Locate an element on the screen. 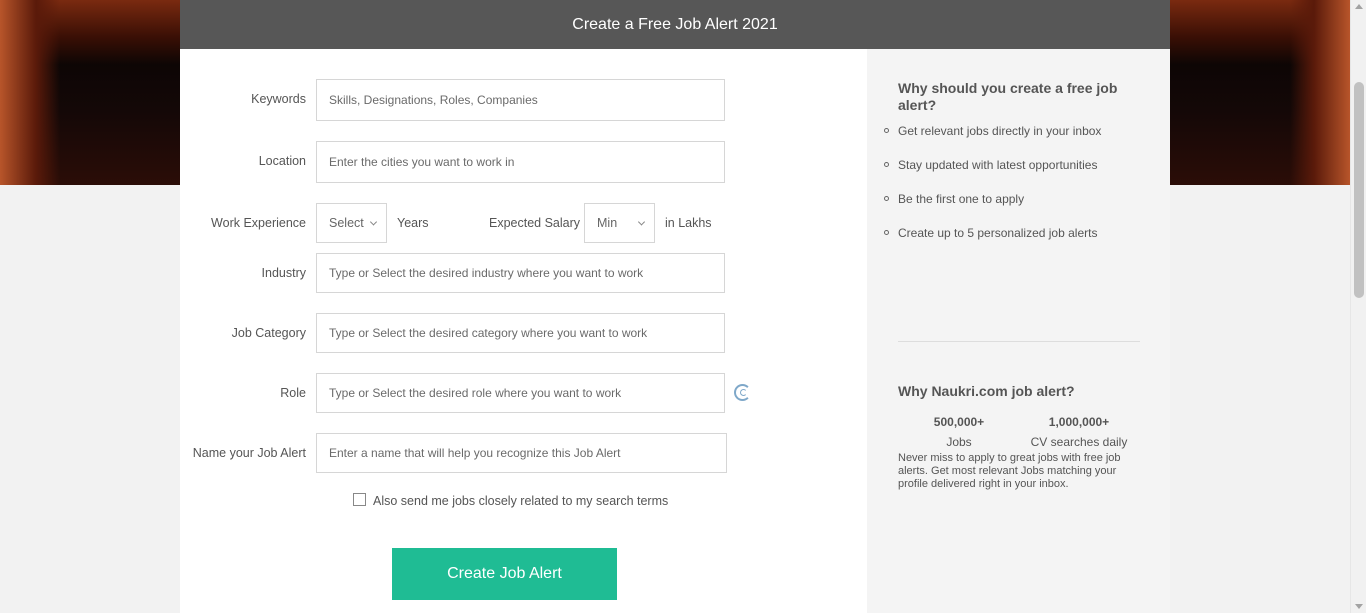 Image resolution: width=1366 pixels, height=613 pixels. industry-field is located at coordinates (520, 273).